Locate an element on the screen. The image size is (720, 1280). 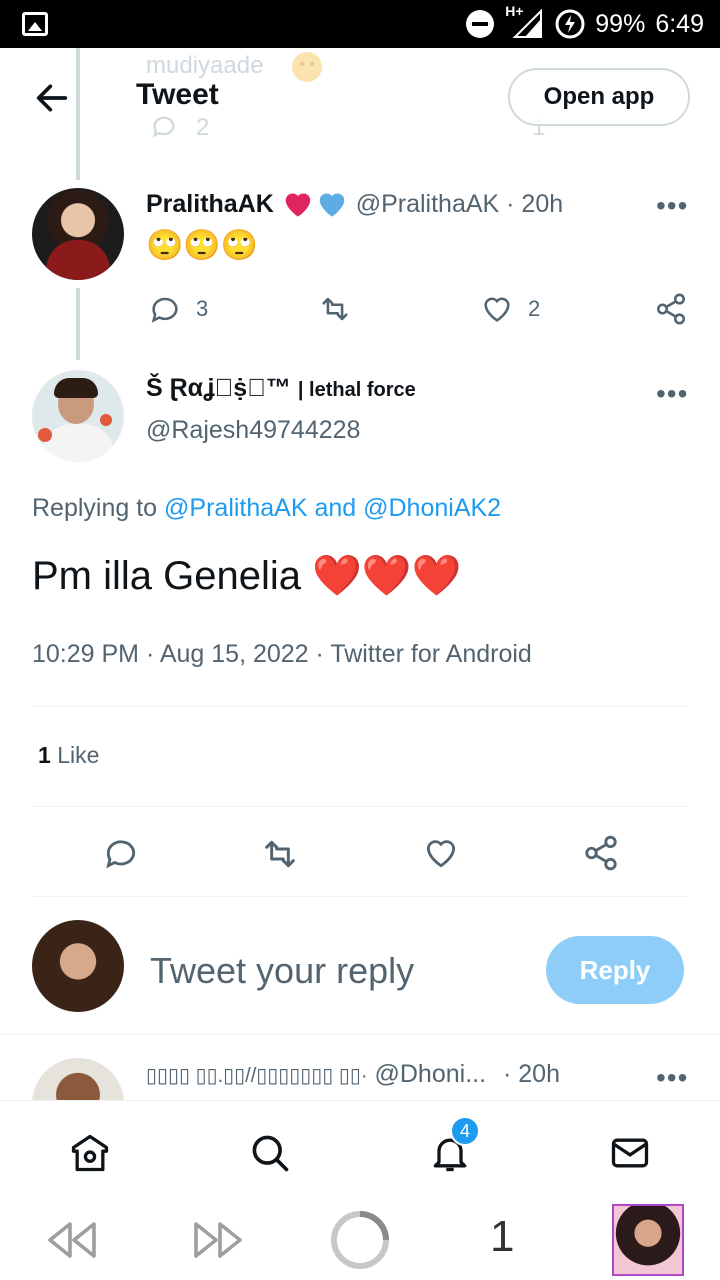
browser-toolbar: 1 is located at coordinates (360, 1242).